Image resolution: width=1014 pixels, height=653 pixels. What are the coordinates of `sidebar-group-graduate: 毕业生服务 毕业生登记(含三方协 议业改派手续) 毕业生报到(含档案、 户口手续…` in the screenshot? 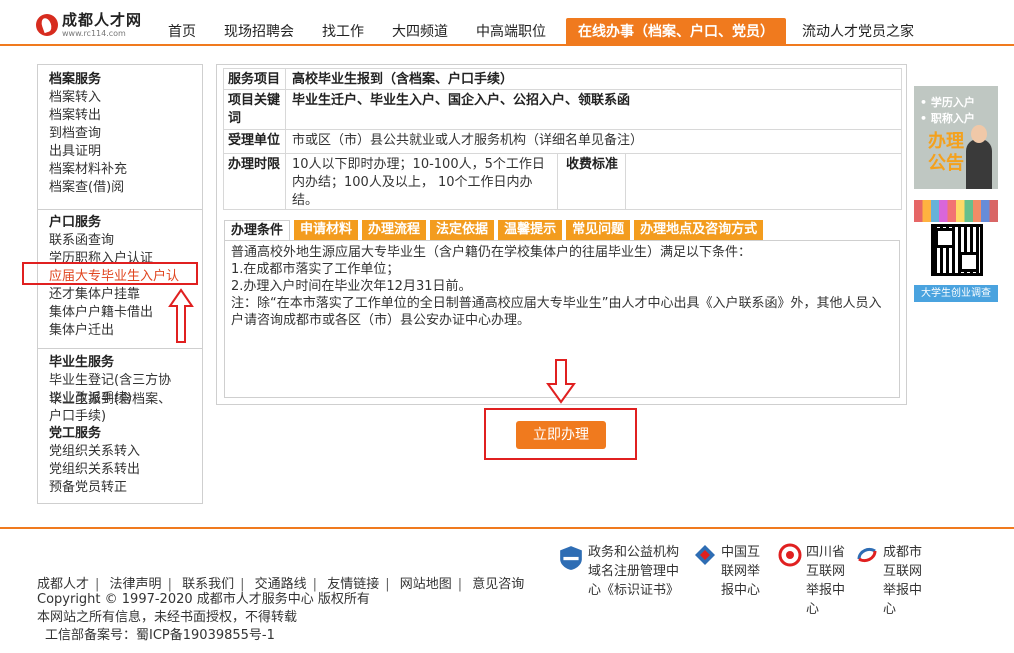 It's located at (120, 387).